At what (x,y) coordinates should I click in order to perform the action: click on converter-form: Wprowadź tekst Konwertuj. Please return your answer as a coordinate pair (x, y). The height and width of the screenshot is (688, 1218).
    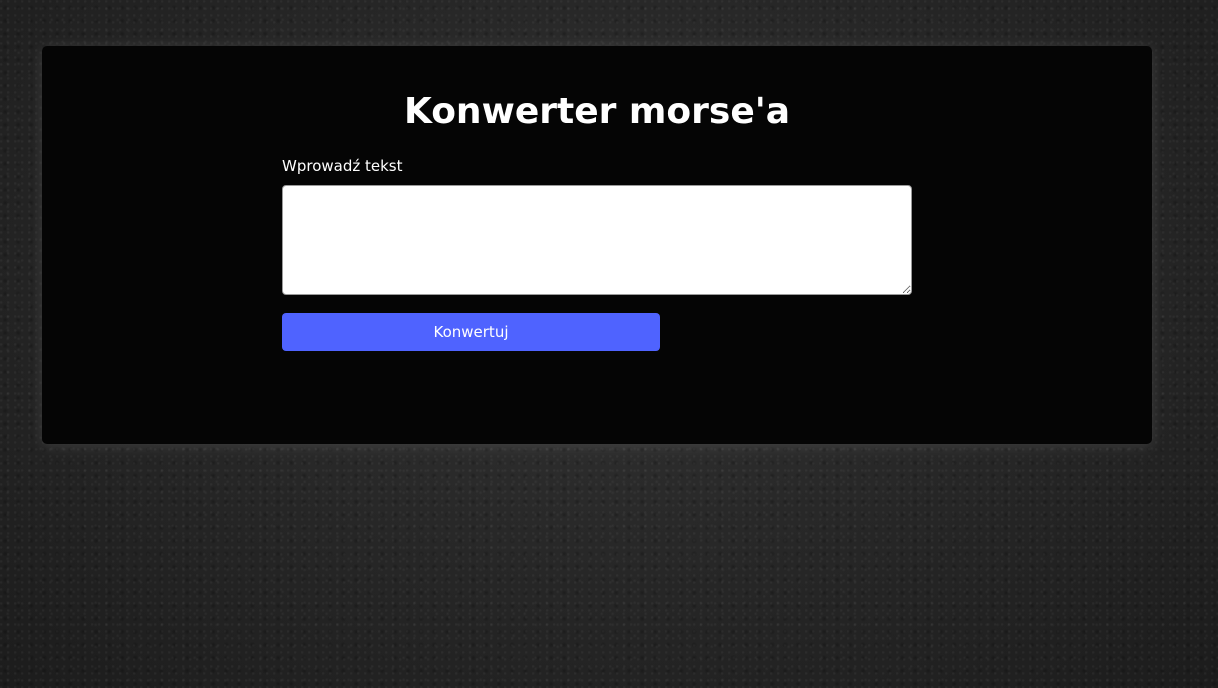
    Looking at the image, I should click on (597, 253).